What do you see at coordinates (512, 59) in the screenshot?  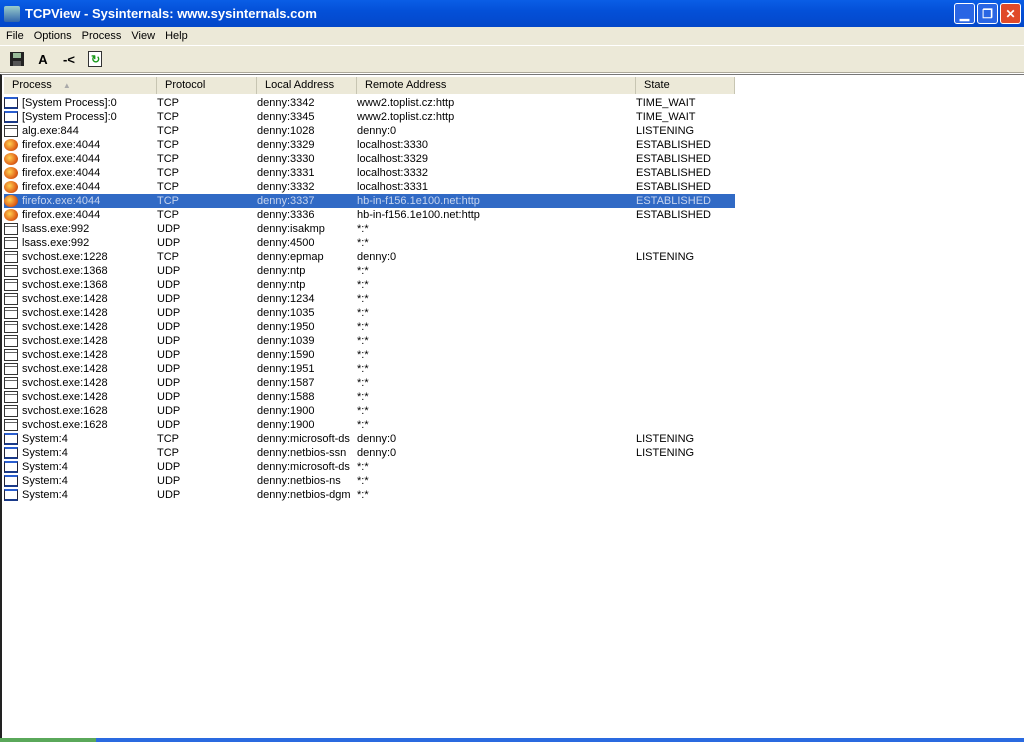 I see `toolbar: A -< ↻` at bounding box center [512, 59].